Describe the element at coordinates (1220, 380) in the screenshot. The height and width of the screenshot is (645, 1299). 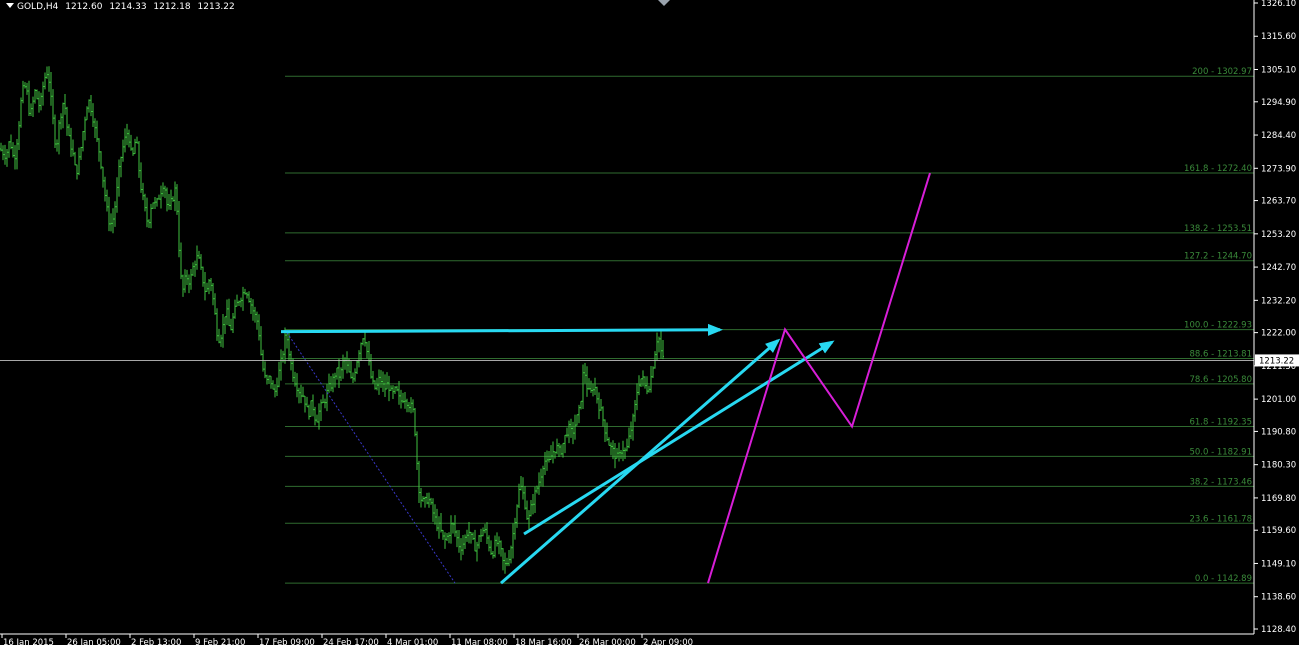
I see `fib-label: 78.6 - 1205.80` at that location.